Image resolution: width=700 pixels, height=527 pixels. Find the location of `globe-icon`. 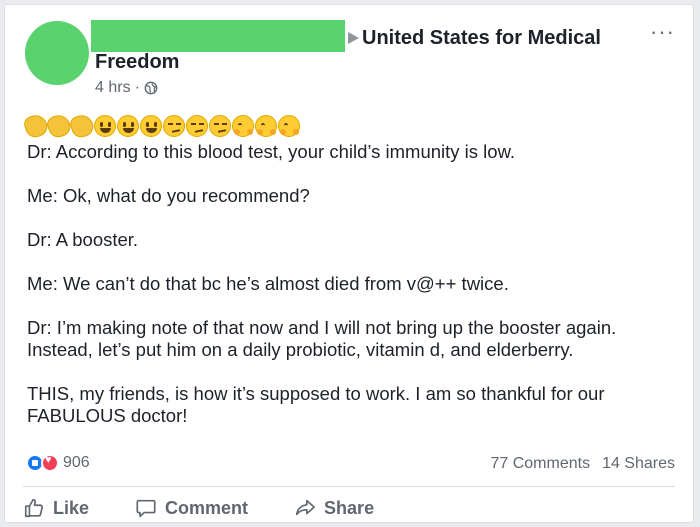

globe-icon is located at coordinates (151, 88).